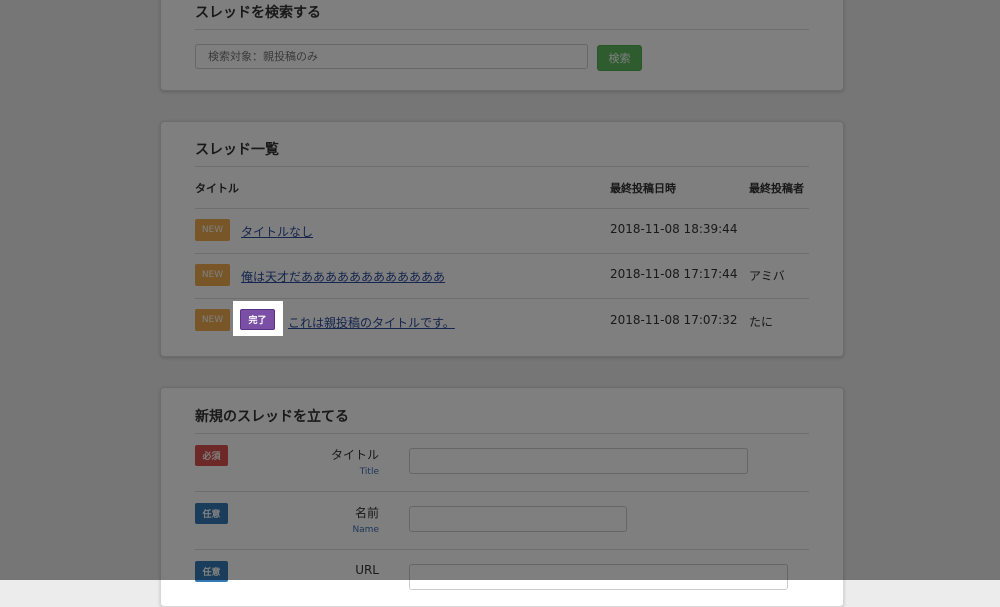 The image size is (1000, 607). What do you see at coordinates (674, 274) in the screenshot?
I see `last-post-datetime: 2018-11-08 17:17:44` at bounding box center [674, 274].